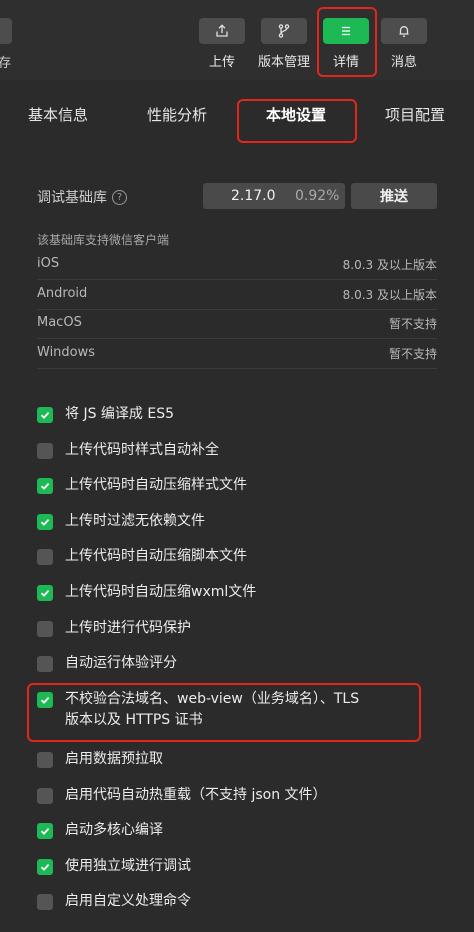 Image resolution: width=474 pixels, height=932 pixels. I want to click on platform-row: iOS 8.0.3 及以上版本, so click(237, 265).